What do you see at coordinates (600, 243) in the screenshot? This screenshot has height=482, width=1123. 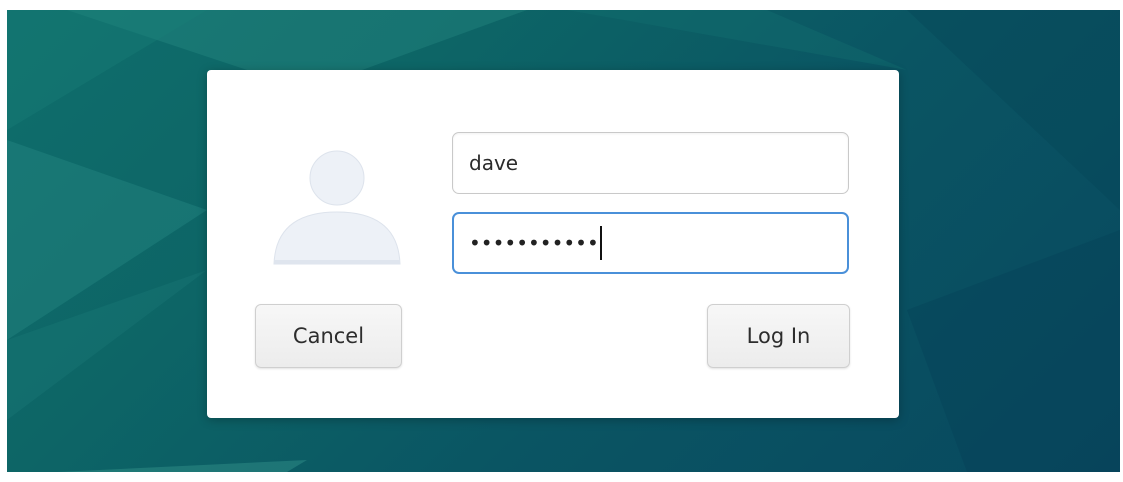 I see `text-caret` at bounding box center [600, 243].